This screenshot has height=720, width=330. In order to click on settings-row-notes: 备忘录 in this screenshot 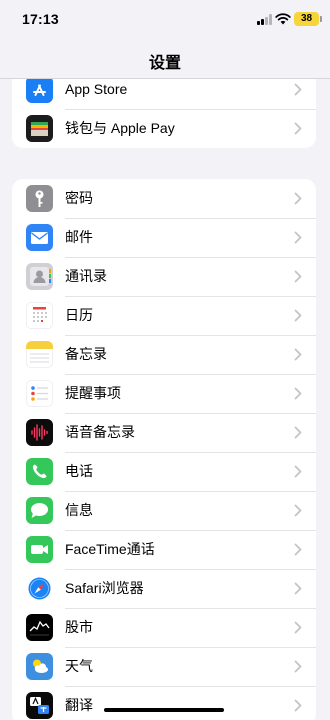, I will do `click(164, 354)`.